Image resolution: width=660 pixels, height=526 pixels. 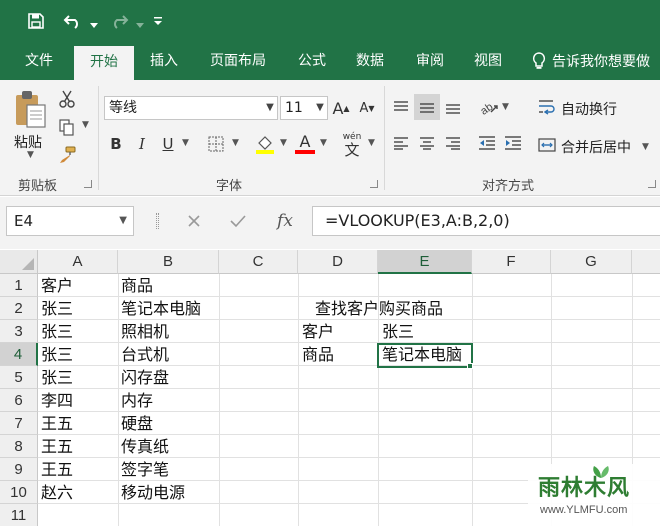 I want to click on column-header-d: D, so click(x=338, y=262).